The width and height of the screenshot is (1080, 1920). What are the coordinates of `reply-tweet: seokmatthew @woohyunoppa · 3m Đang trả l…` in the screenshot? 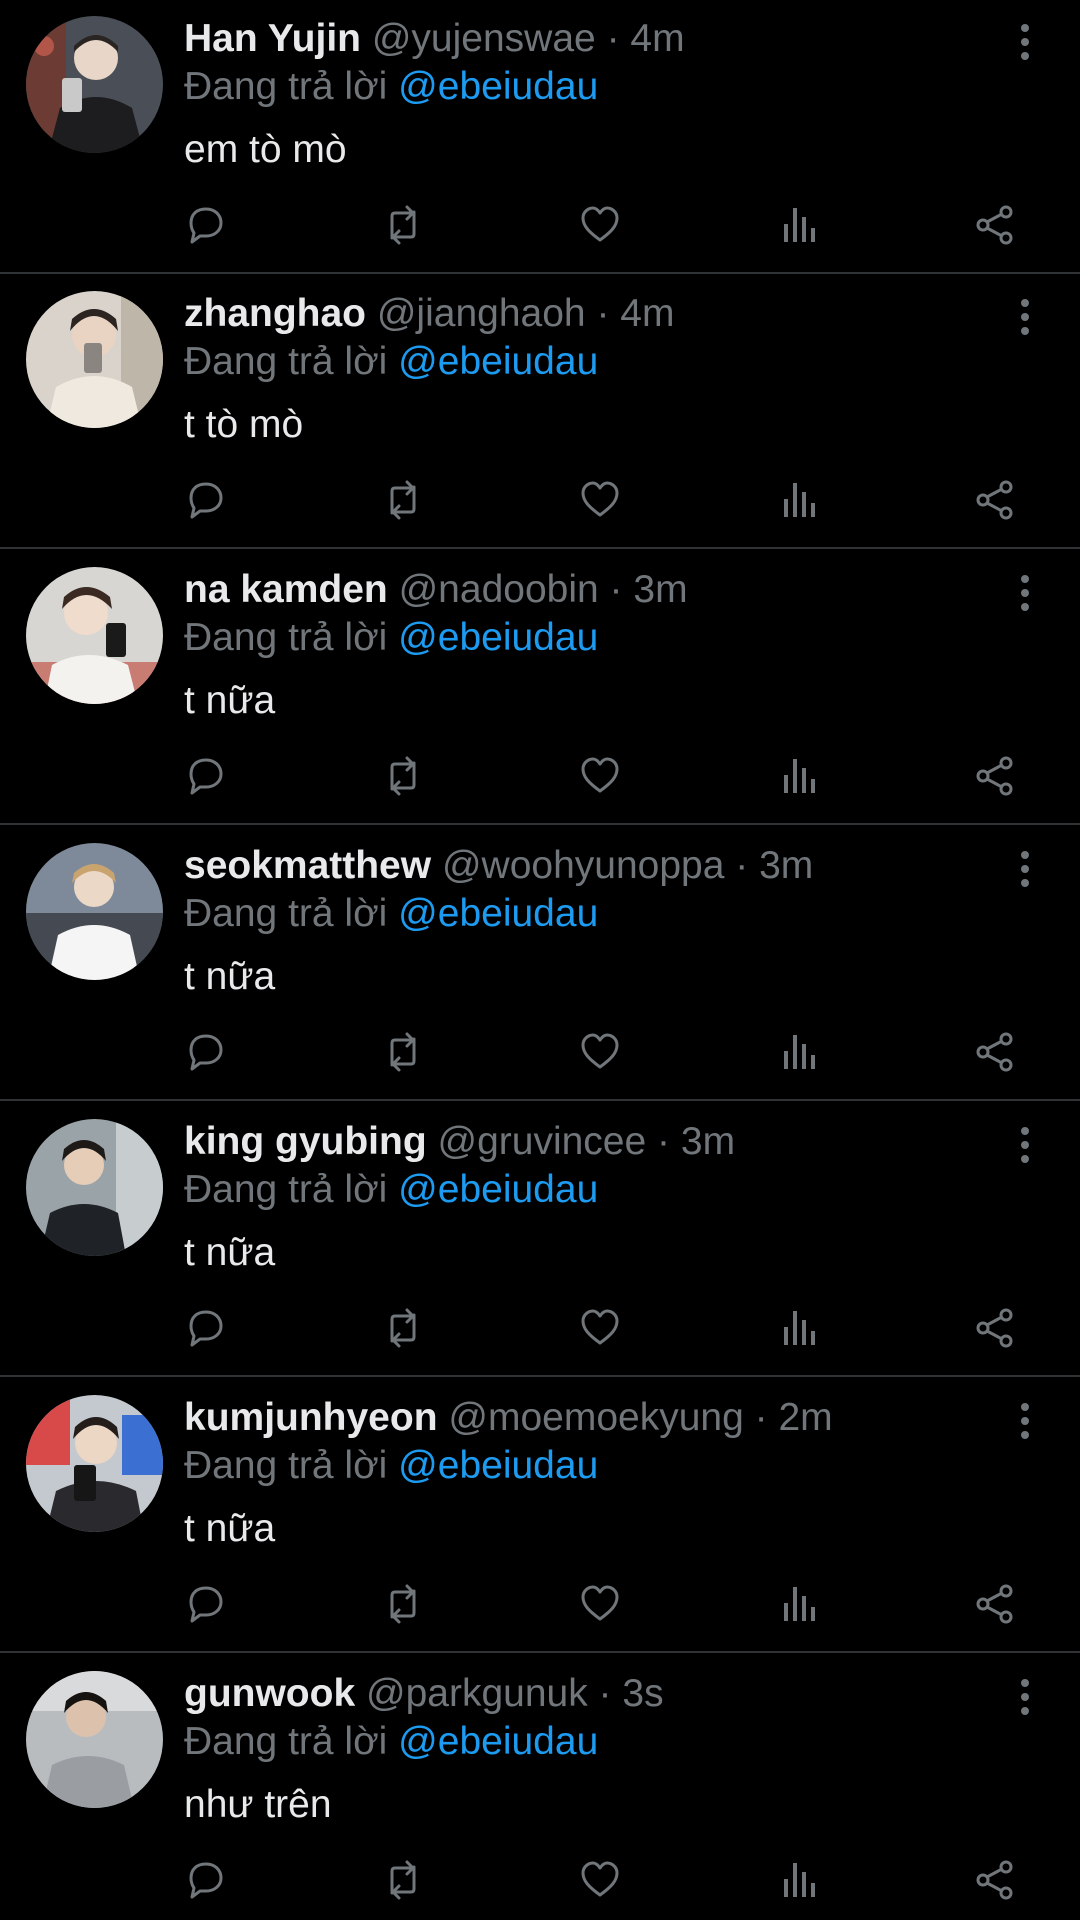 It's located at (540, 964).